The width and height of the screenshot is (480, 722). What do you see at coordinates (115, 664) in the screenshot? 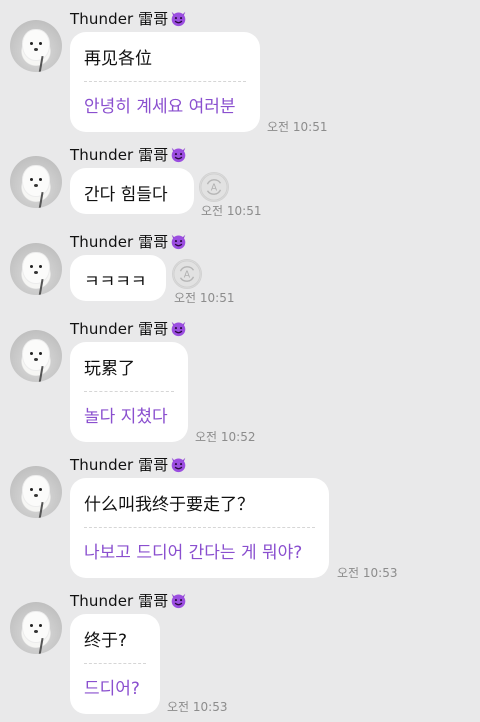
I see `message-bubble: 终于? 드디어?` at bounding box center [115, 664].